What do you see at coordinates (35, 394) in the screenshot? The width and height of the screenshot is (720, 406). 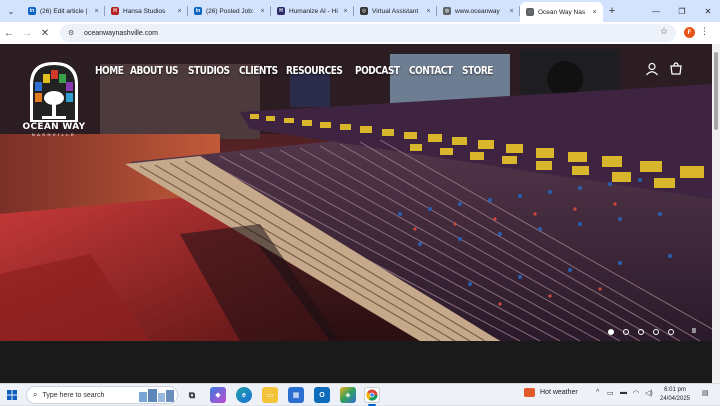 I see `search-icon: ⌕` at bounding box center [35, 394].